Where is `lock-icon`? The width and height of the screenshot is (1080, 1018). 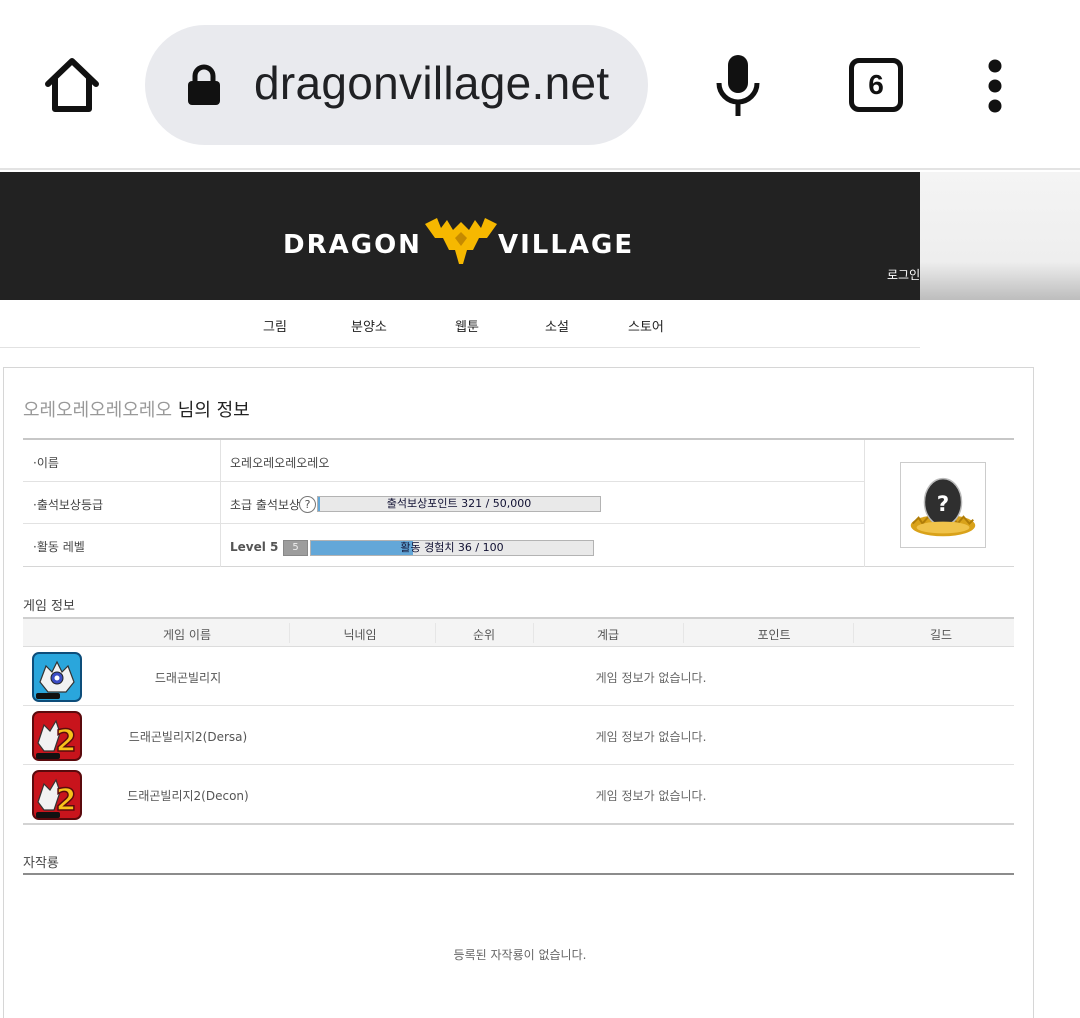 lock-icon is located at coordinates (204, 84).